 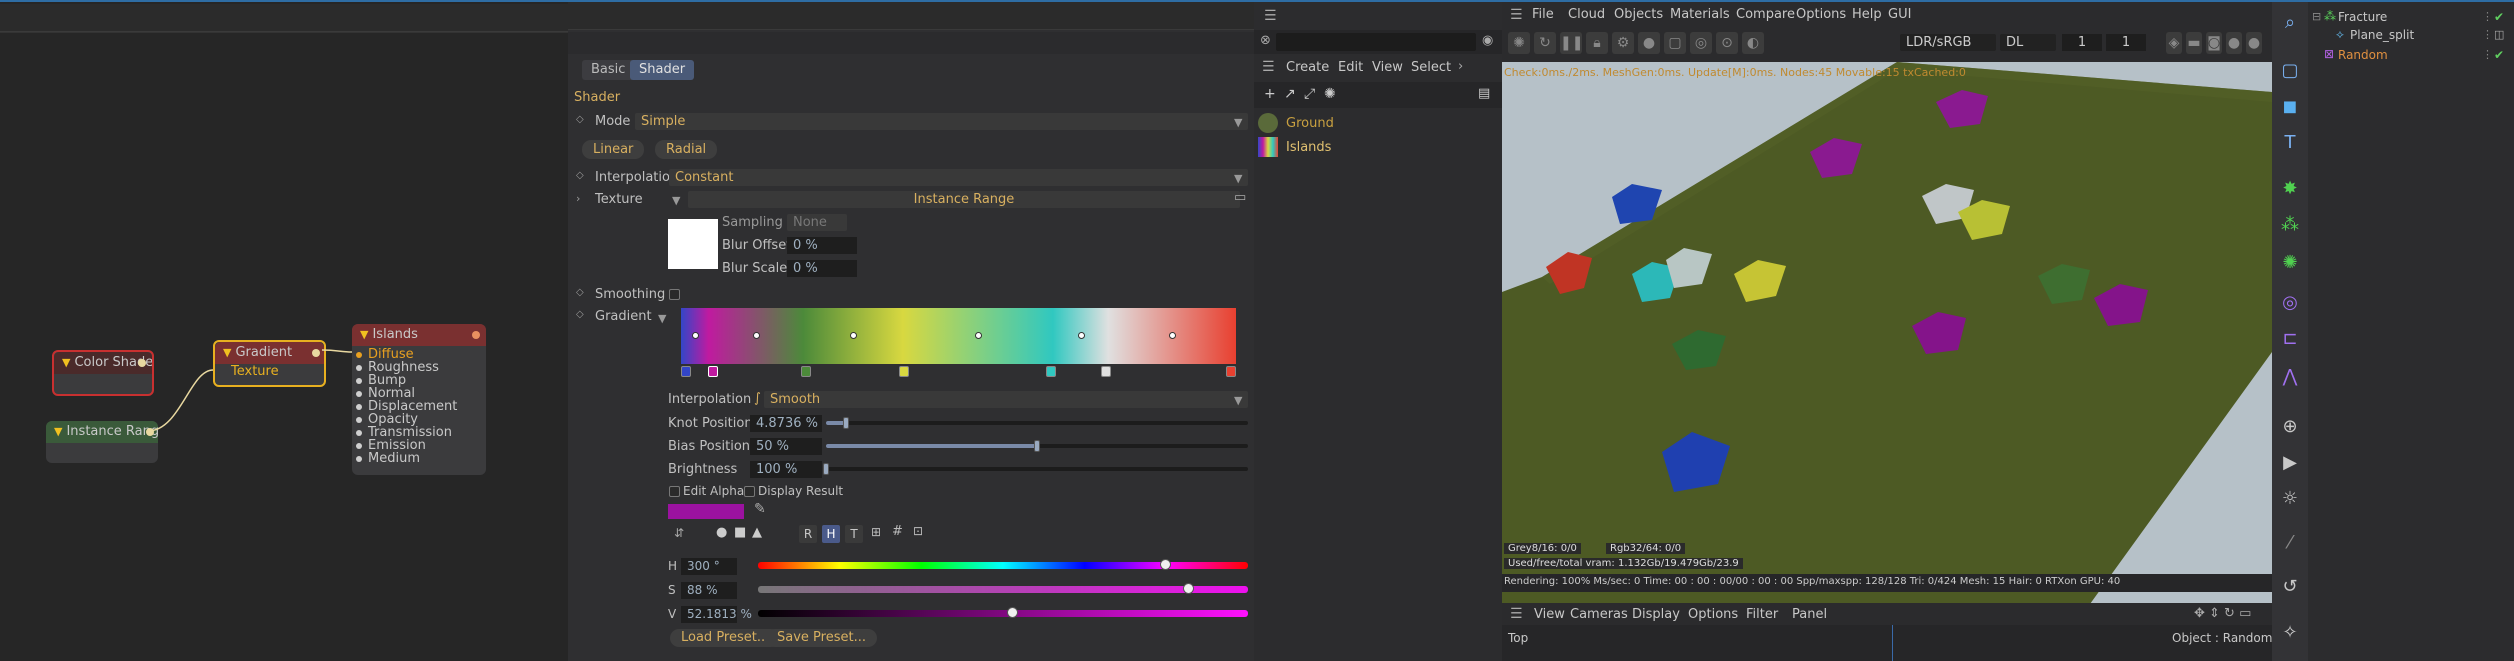 What do you see at coordinates (964, 199) in the screenshot?
I see `texture-link-field: Instance Range` at bounding box center [964, 199].